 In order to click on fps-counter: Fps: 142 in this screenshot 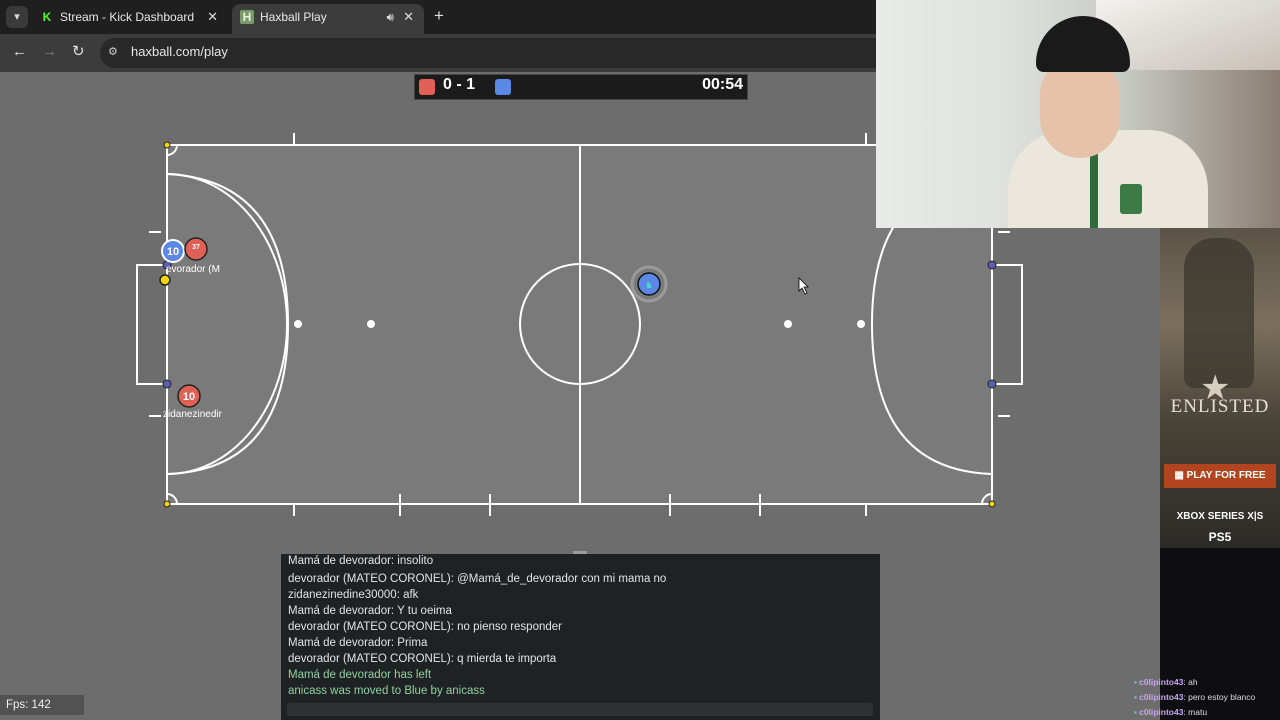, I will do `click(42, 705)`.